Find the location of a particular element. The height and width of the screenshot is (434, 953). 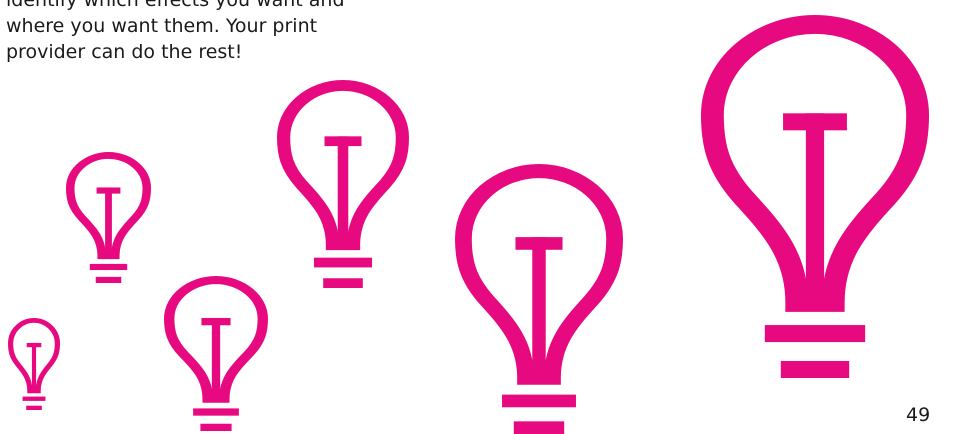

body-line-2: where you want them. Your print is located at coordinates (162, 26).